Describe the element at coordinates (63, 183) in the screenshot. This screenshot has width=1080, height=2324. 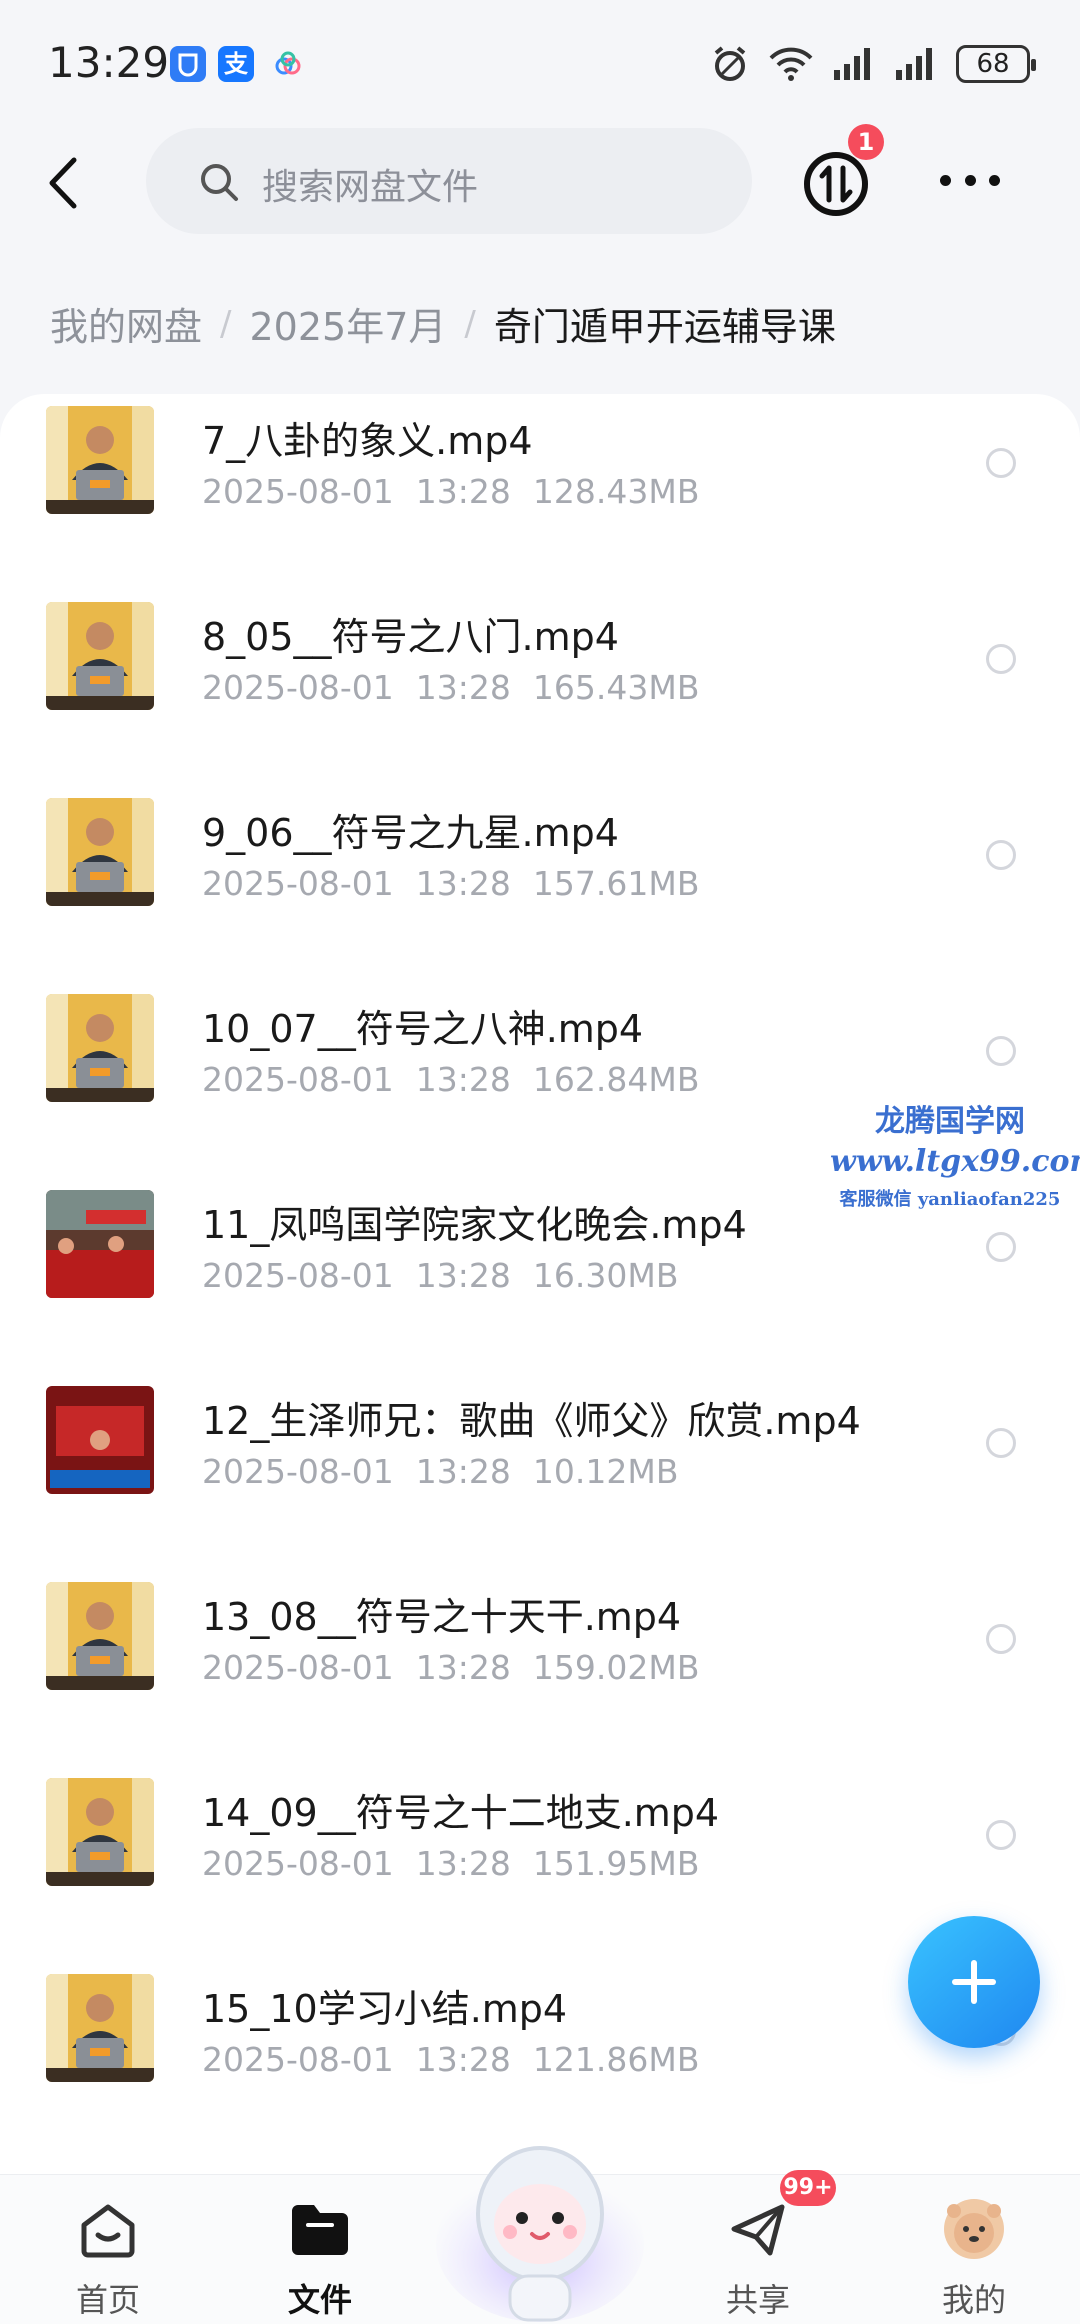
I see `chevron-left-icon` at that location.